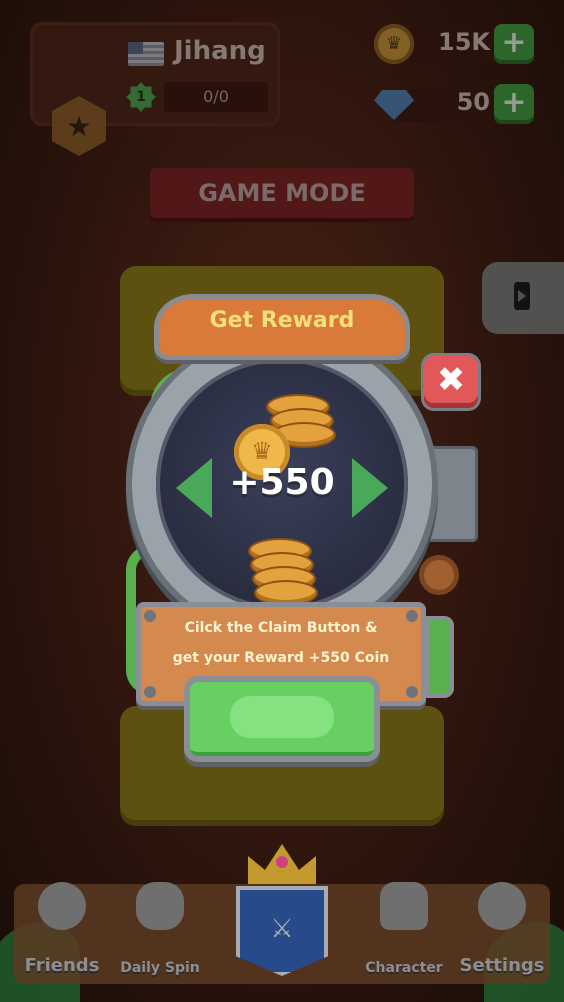  What do you see at coordinates (216, 97) in the screenshot?
I see `xp-progress: 0/0` at bounding box center [216, 97].